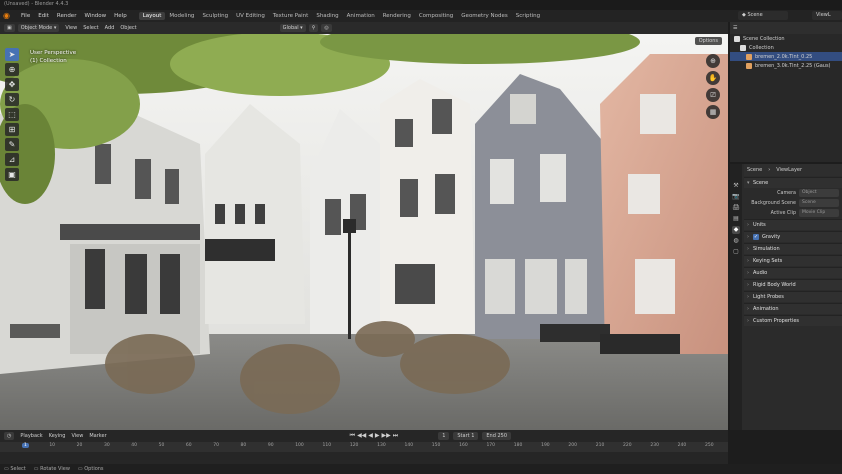  Describe the element at coordinates (152, 16) in the screenshot. I see `tab-layout: Layout` at that location.